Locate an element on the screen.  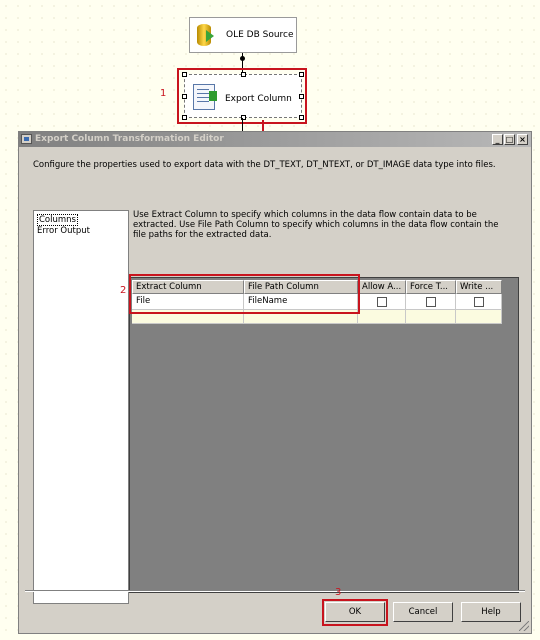
window-icon is located at coordinates (26, 139).